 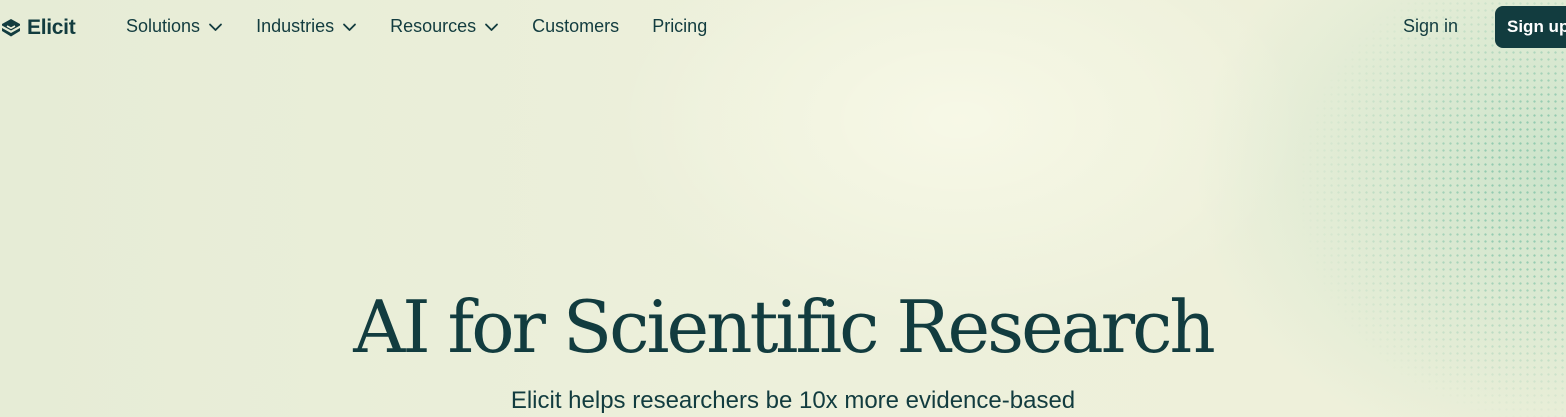 What do you see at coordinates (1530, 27) in the screenshot?
I see `sign-up-button: Sign up` at bounding box center [1530, 27].